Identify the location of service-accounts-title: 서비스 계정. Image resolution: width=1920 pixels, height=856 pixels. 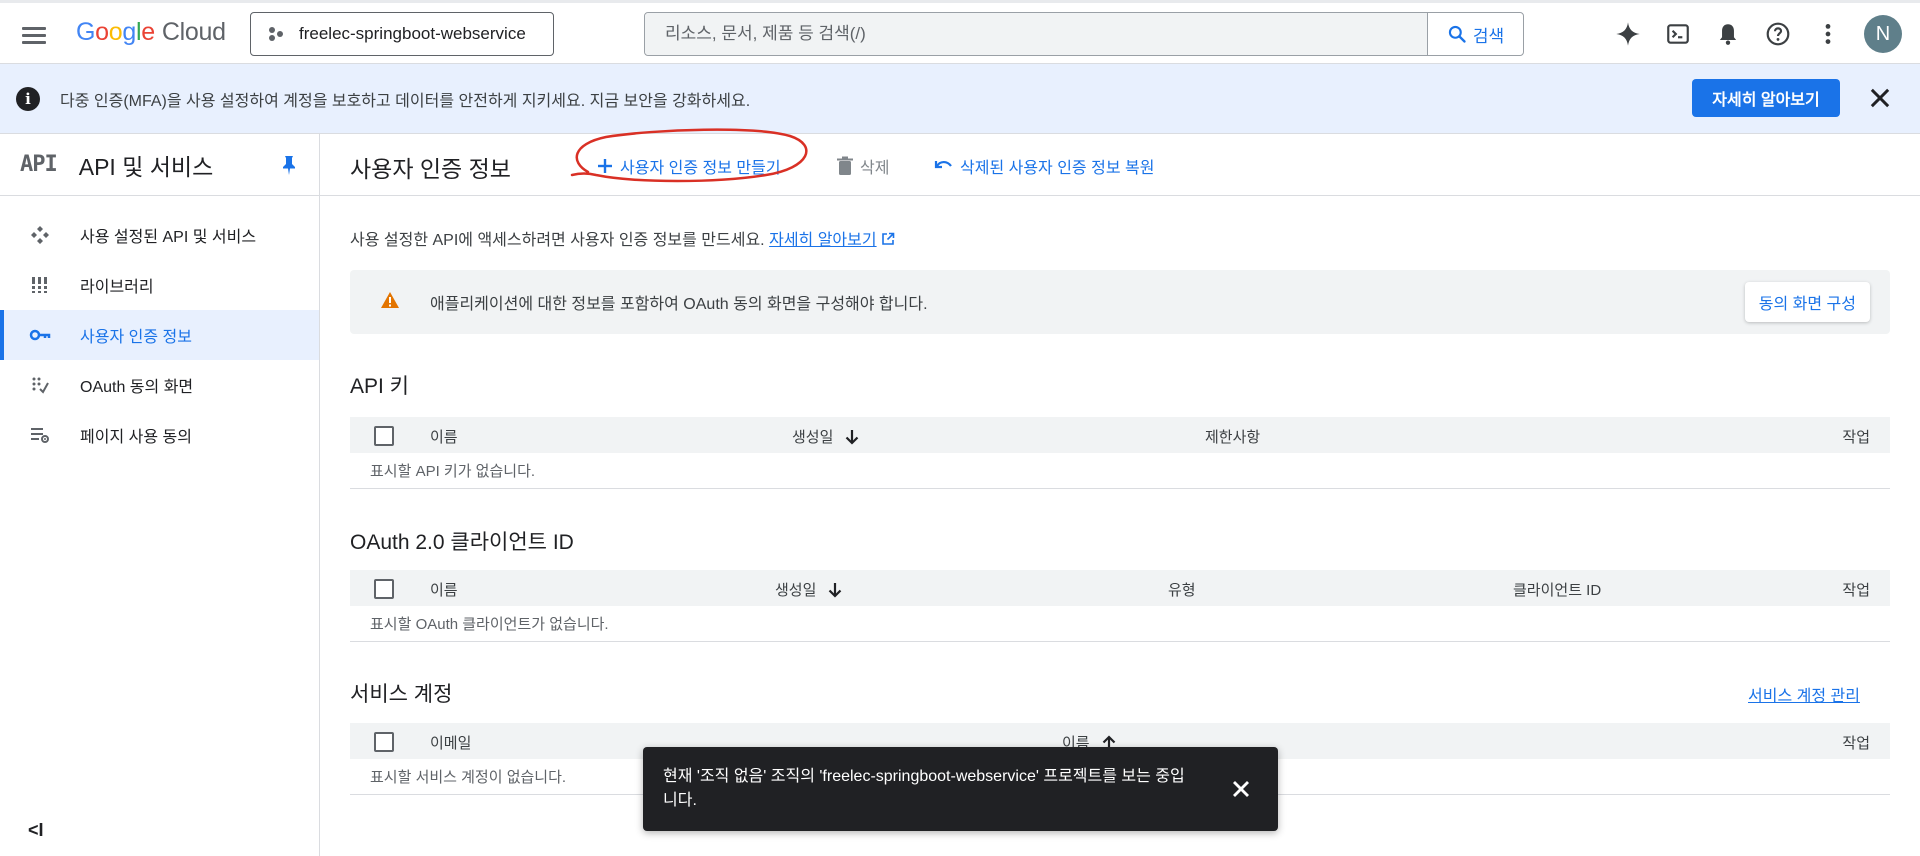
(401, 694).